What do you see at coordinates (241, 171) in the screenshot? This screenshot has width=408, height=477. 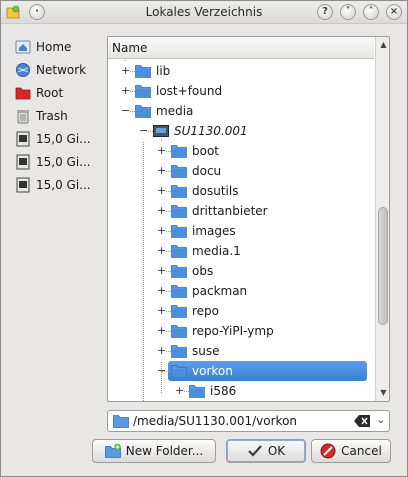 I see `tree-row: + docu` at bounding box center [241, 171].